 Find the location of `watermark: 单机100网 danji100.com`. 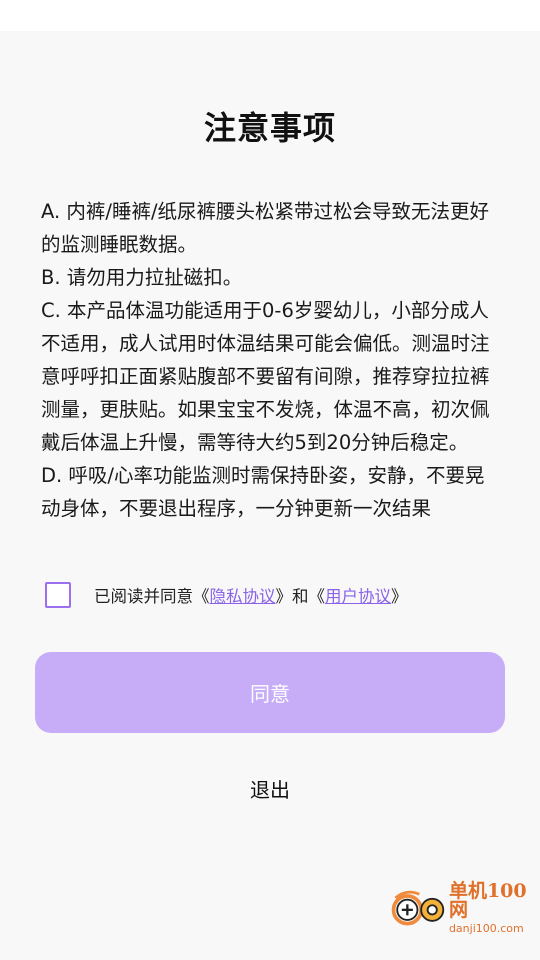

watermark: 单机100网 danji100.com is located at coordinates (463, 907).